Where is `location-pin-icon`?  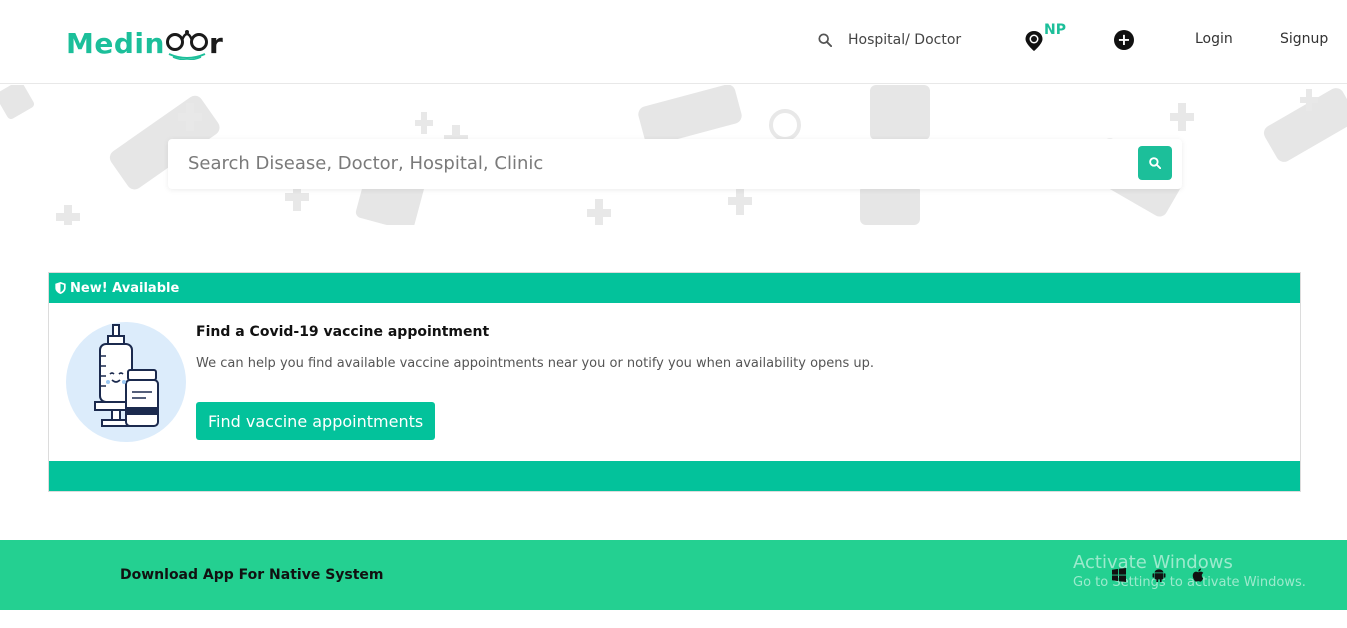 location-pin-icon is located at coordinates (1034, 41).